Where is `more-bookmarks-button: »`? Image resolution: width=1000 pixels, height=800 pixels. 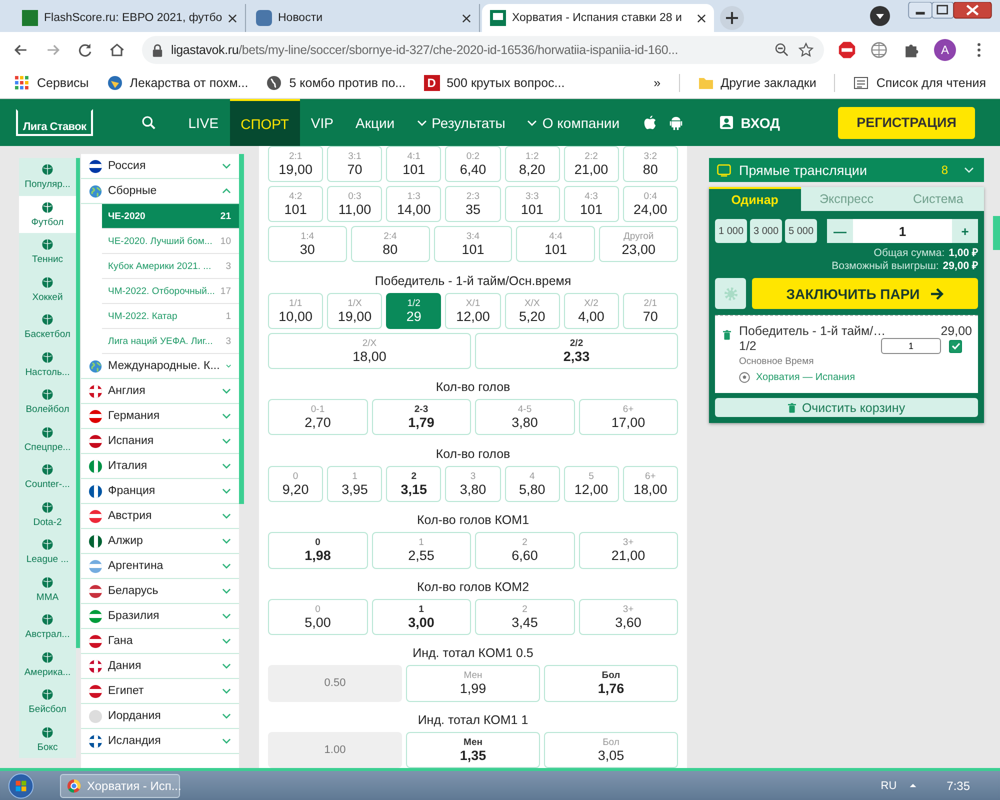 more-bookmarks-button: » is located at coordinates (657, 83).